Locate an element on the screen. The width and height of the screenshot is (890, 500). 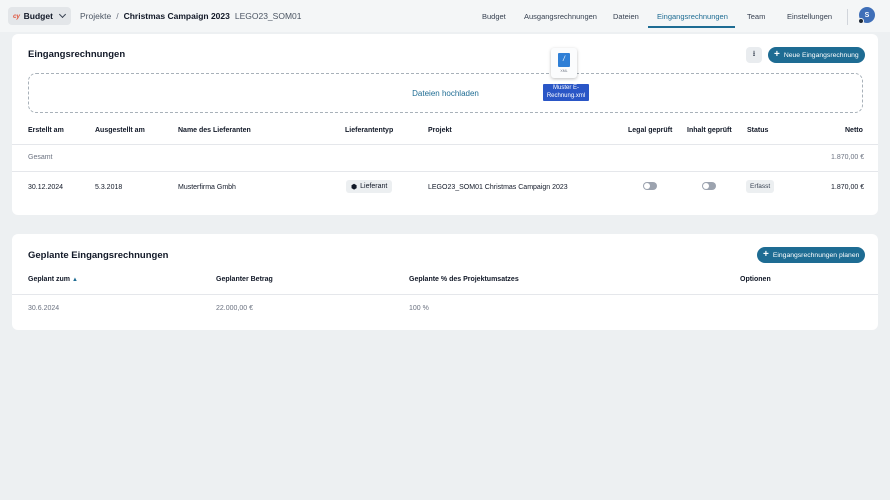
total-value: 1.870,00 € is located at coordinates (848, 157).